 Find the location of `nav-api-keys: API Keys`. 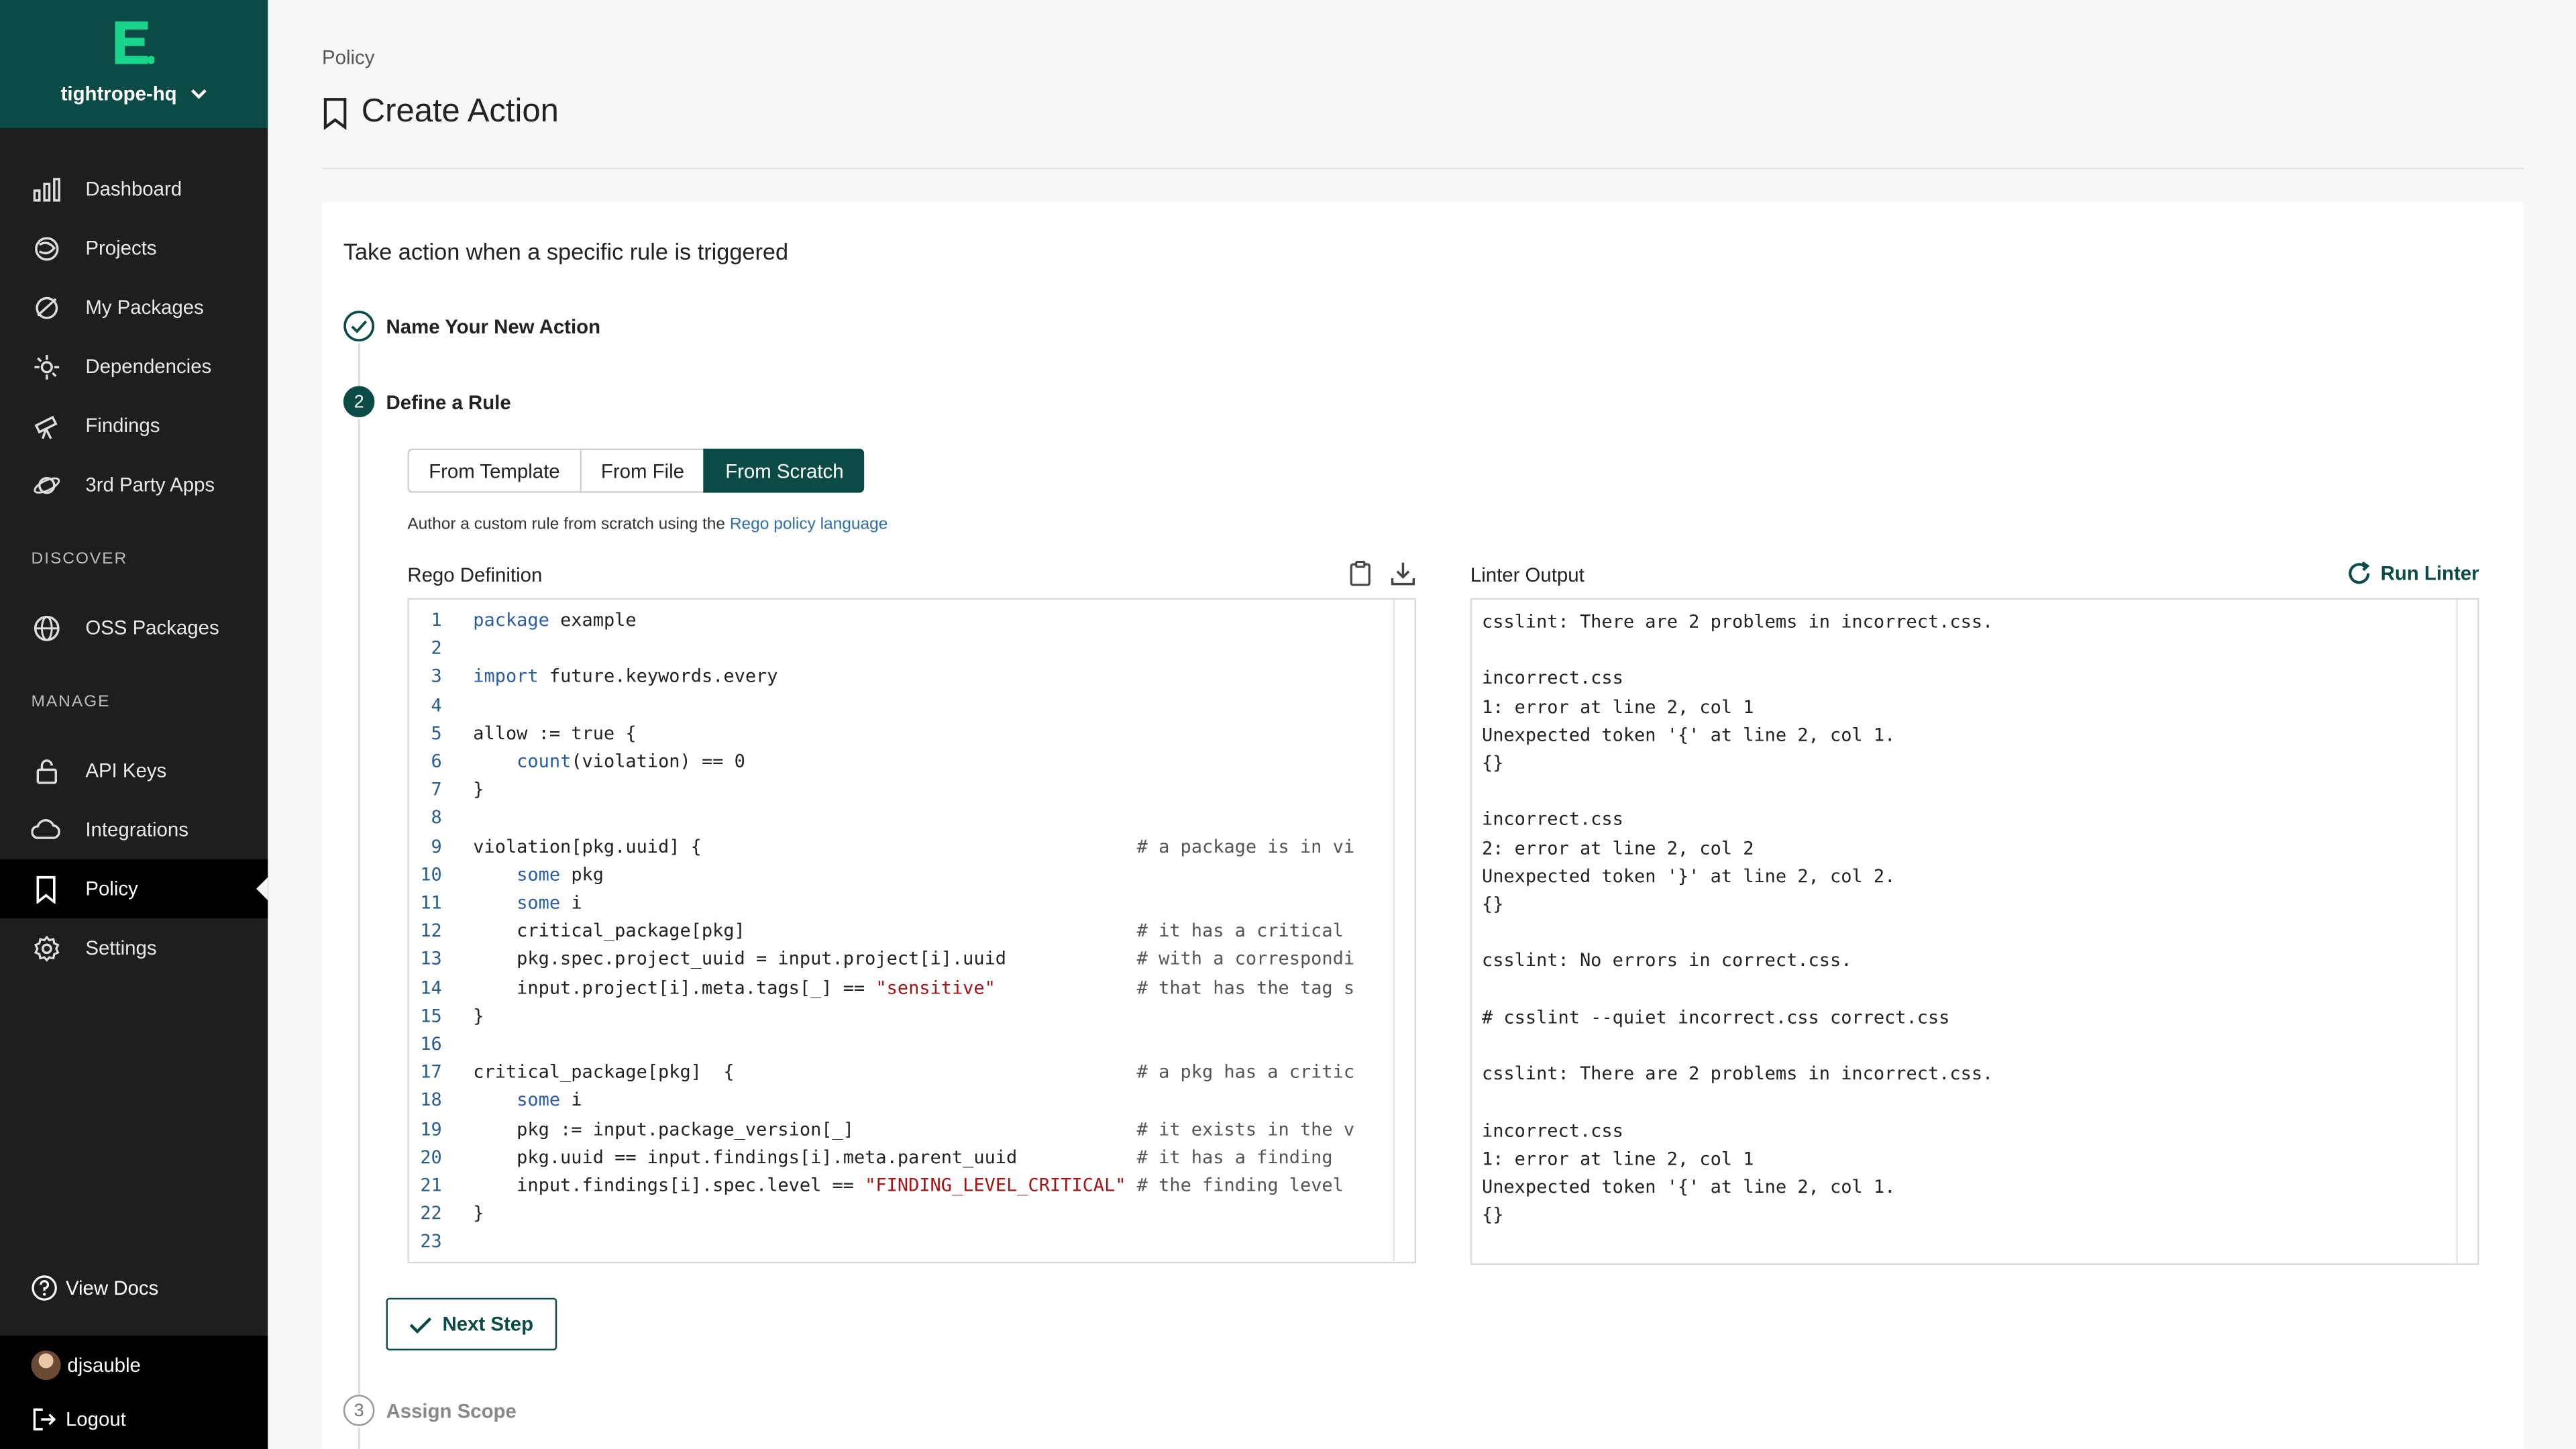

nav-api-keys: API Keys is located at coordinates (134, 770).